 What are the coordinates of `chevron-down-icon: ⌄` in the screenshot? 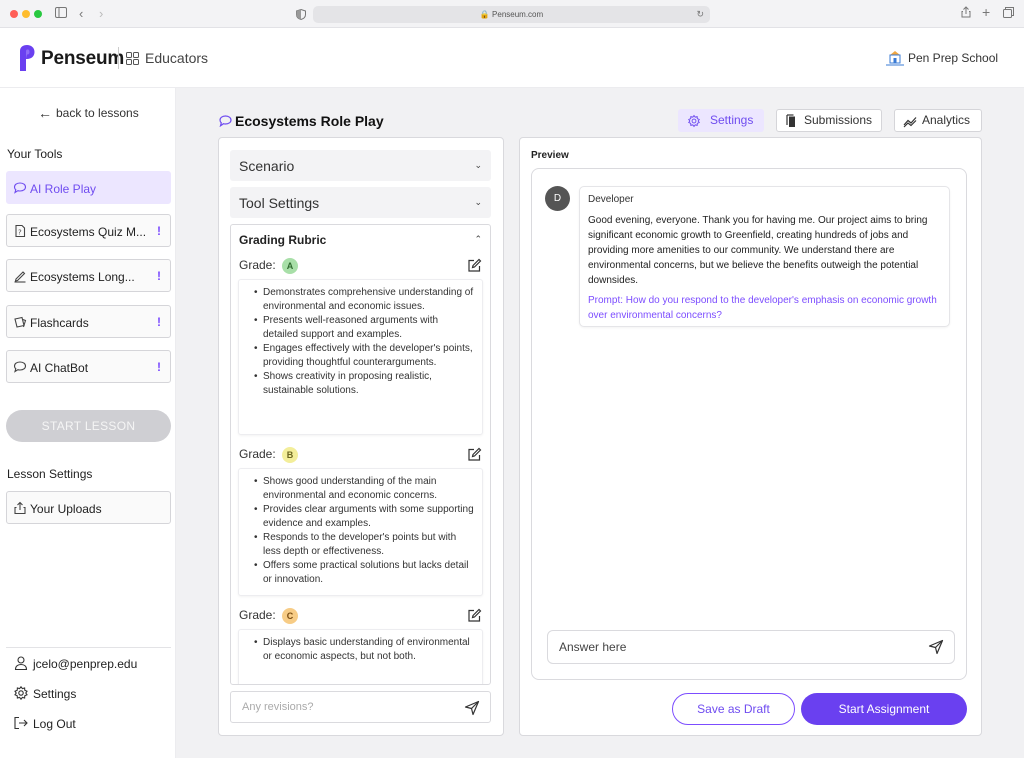 It's located at (478, 165).